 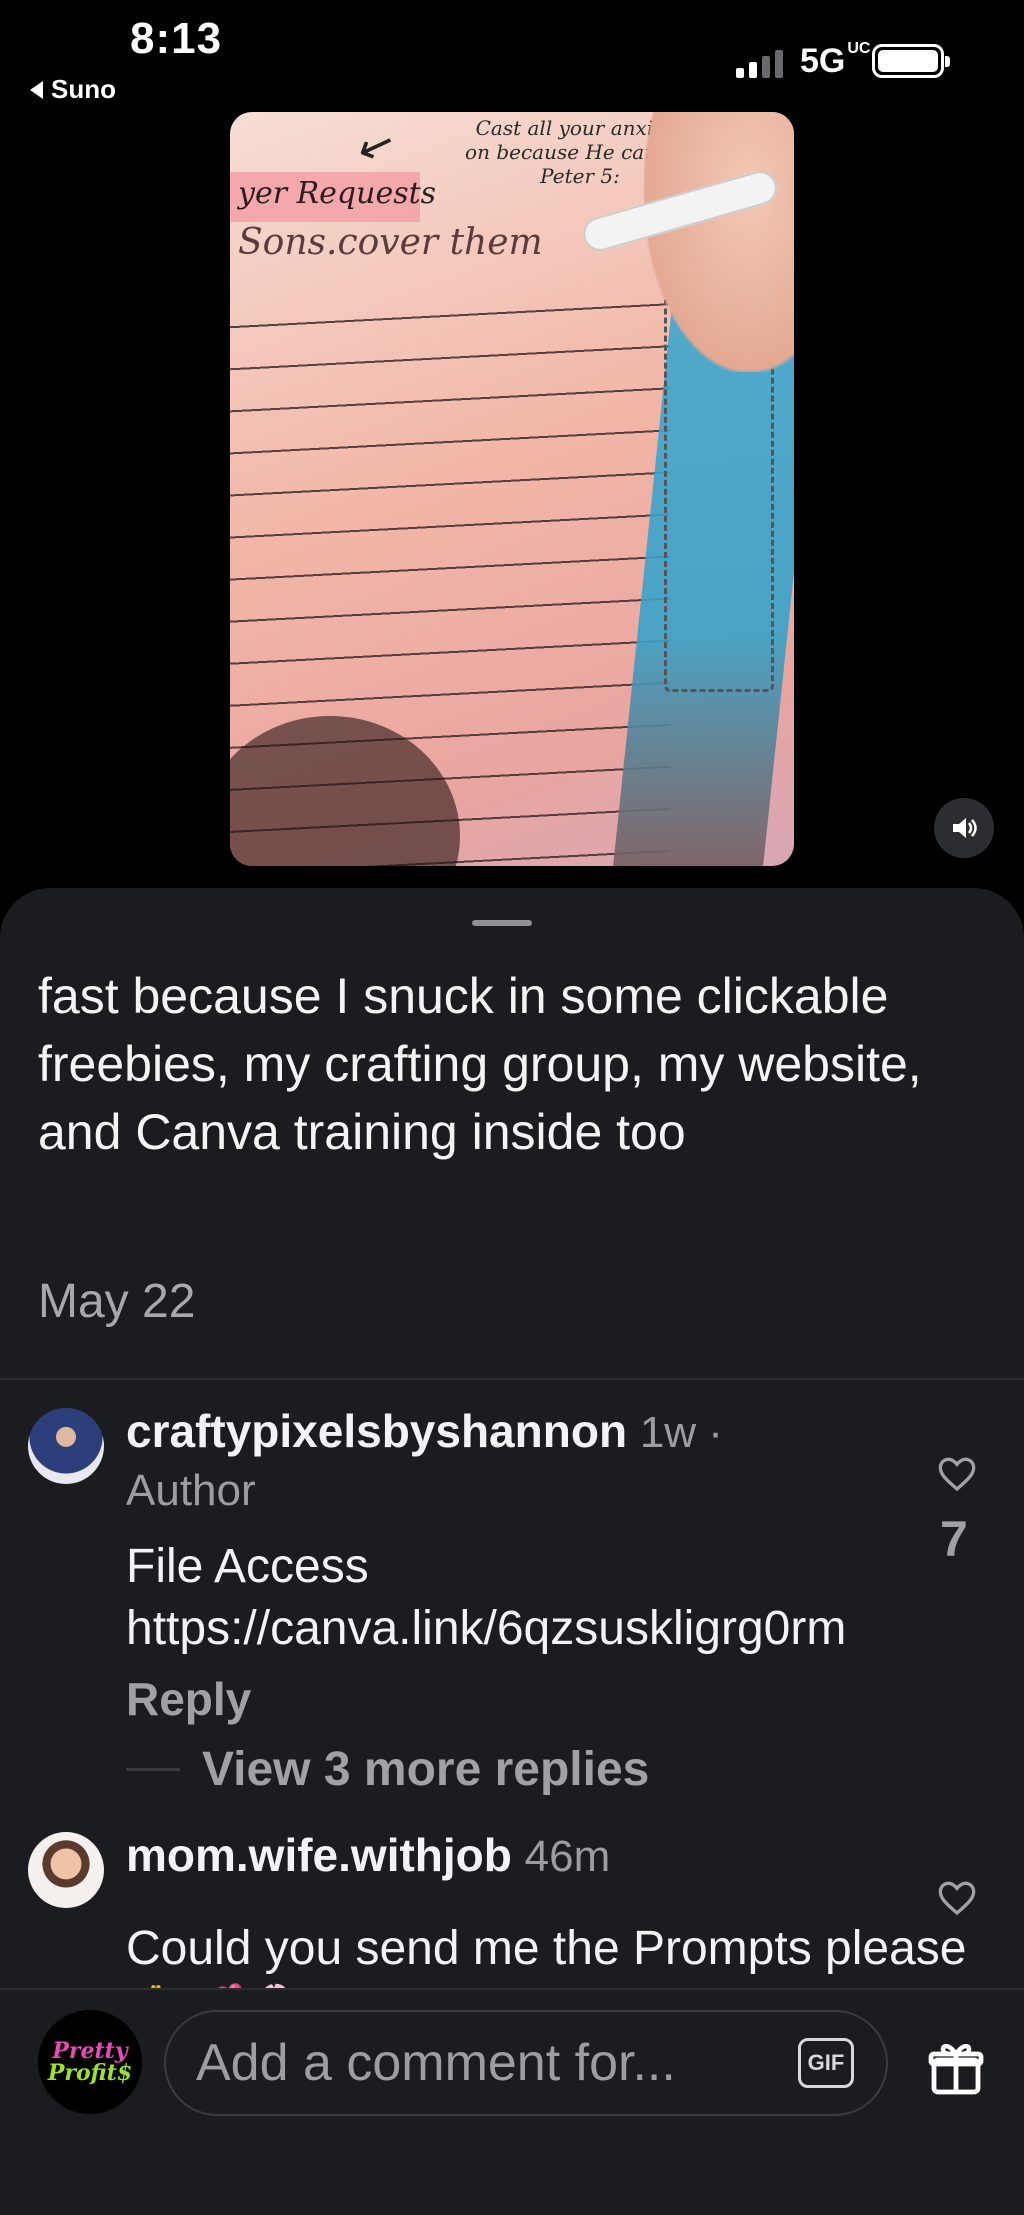 What do you see at coordinates (567, 1856) in the screenshot?
I see `comment-time: 46m` at bounding box center [567, 1856].